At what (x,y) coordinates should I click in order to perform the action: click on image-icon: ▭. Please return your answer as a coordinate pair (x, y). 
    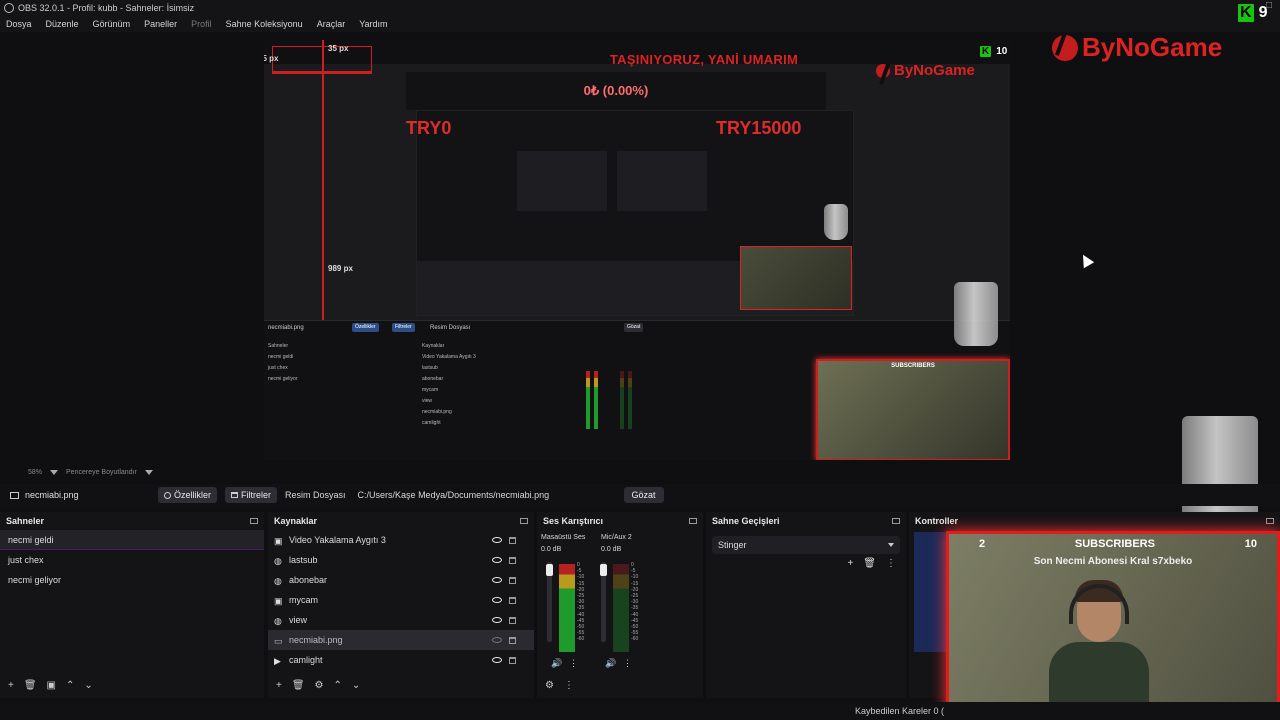
    Looking at the image, I should click on (278, 640).